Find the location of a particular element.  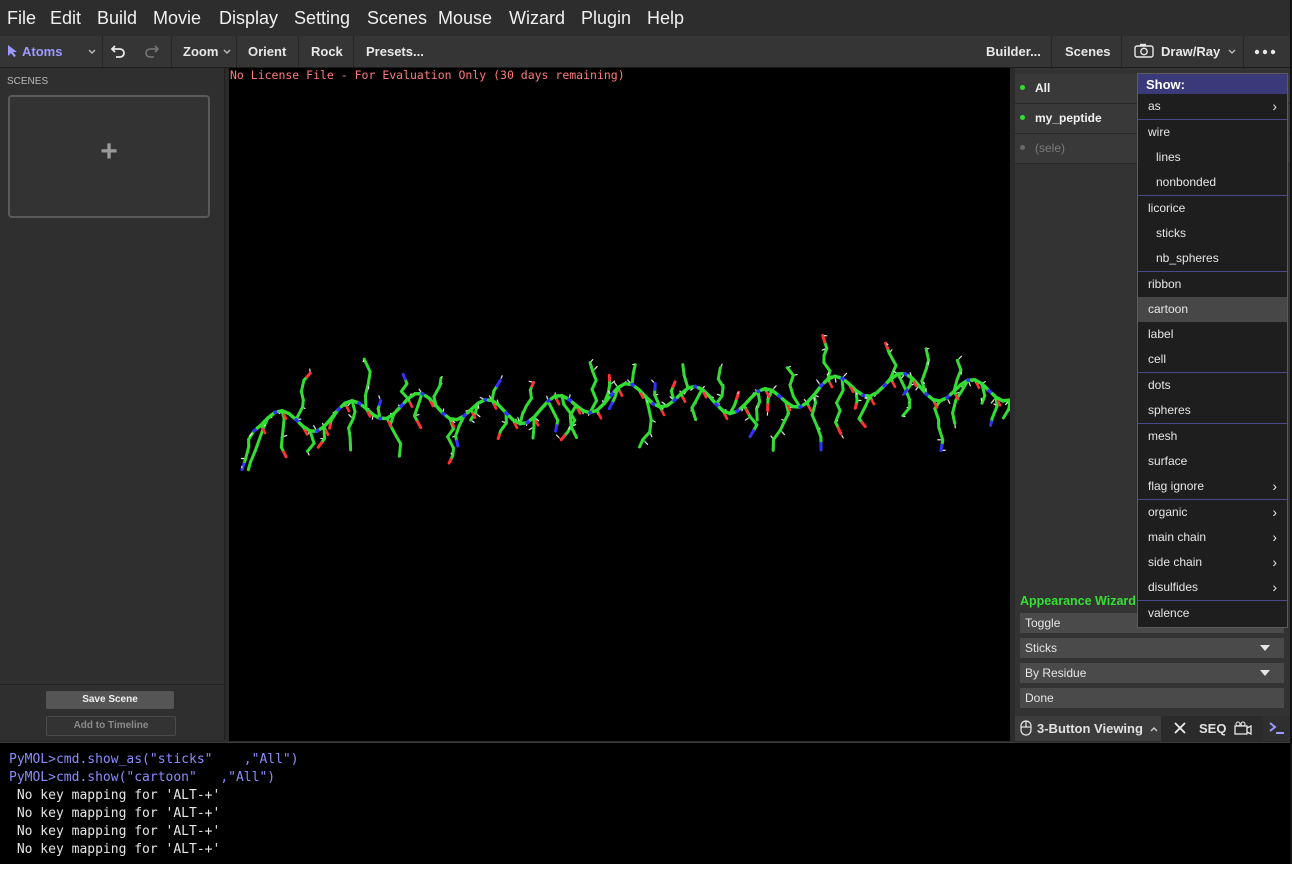

menu-file: File is located at coordinates (21, 18).